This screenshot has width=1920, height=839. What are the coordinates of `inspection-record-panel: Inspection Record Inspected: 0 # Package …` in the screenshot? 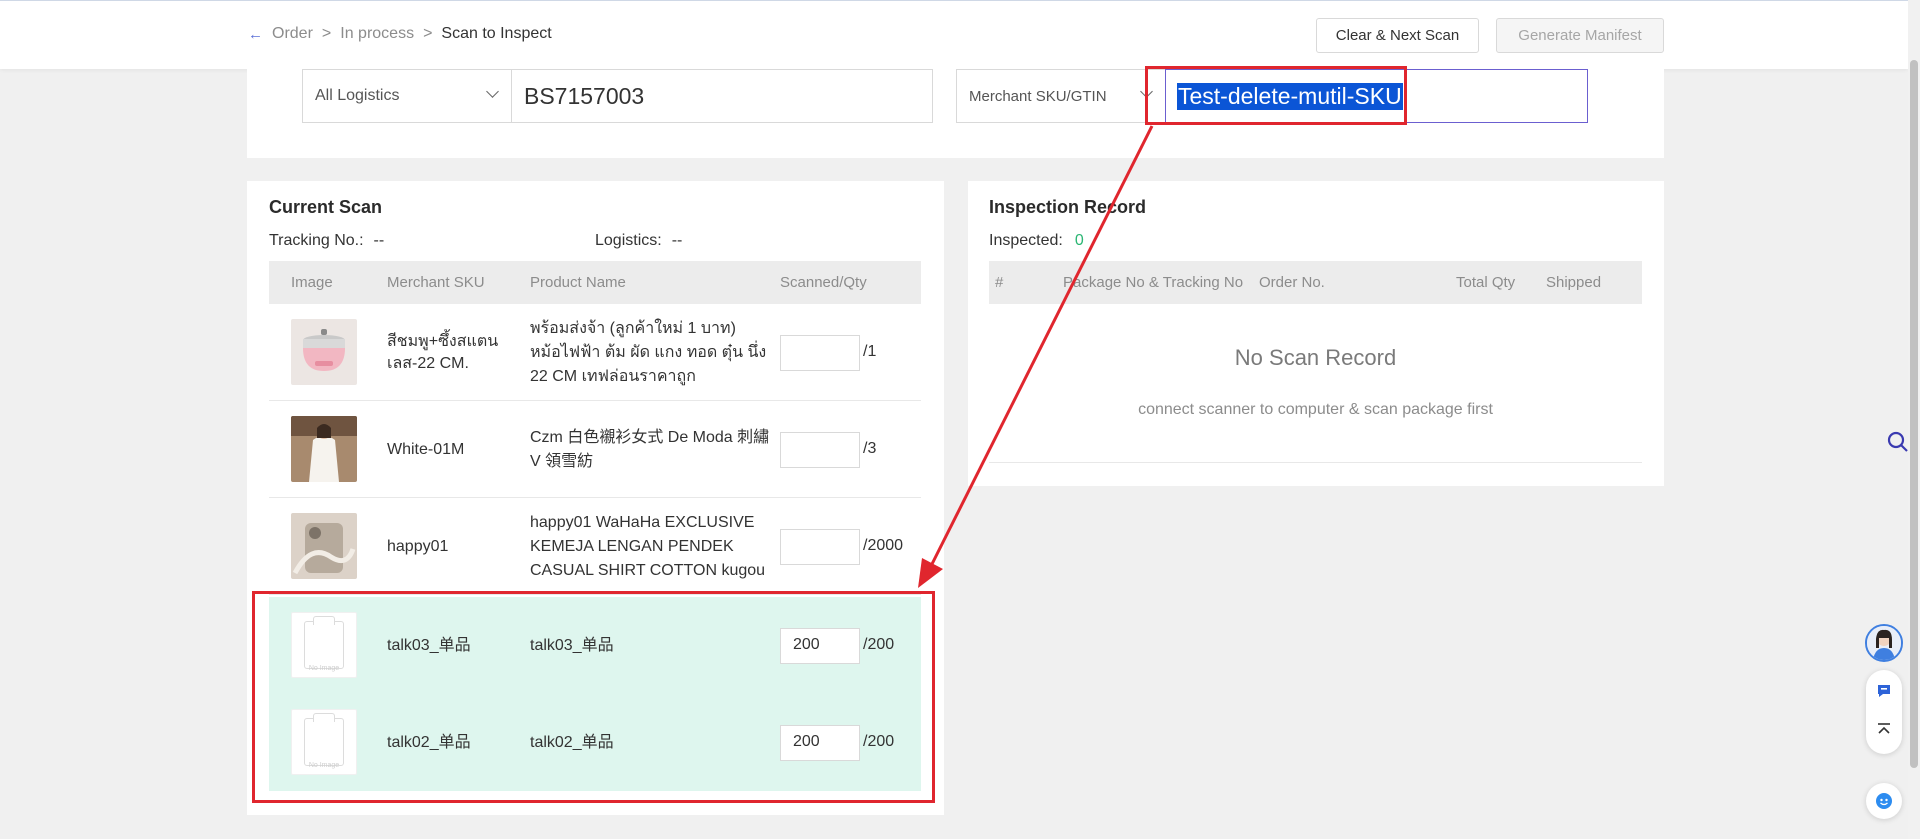 It's located at (1316, 333).